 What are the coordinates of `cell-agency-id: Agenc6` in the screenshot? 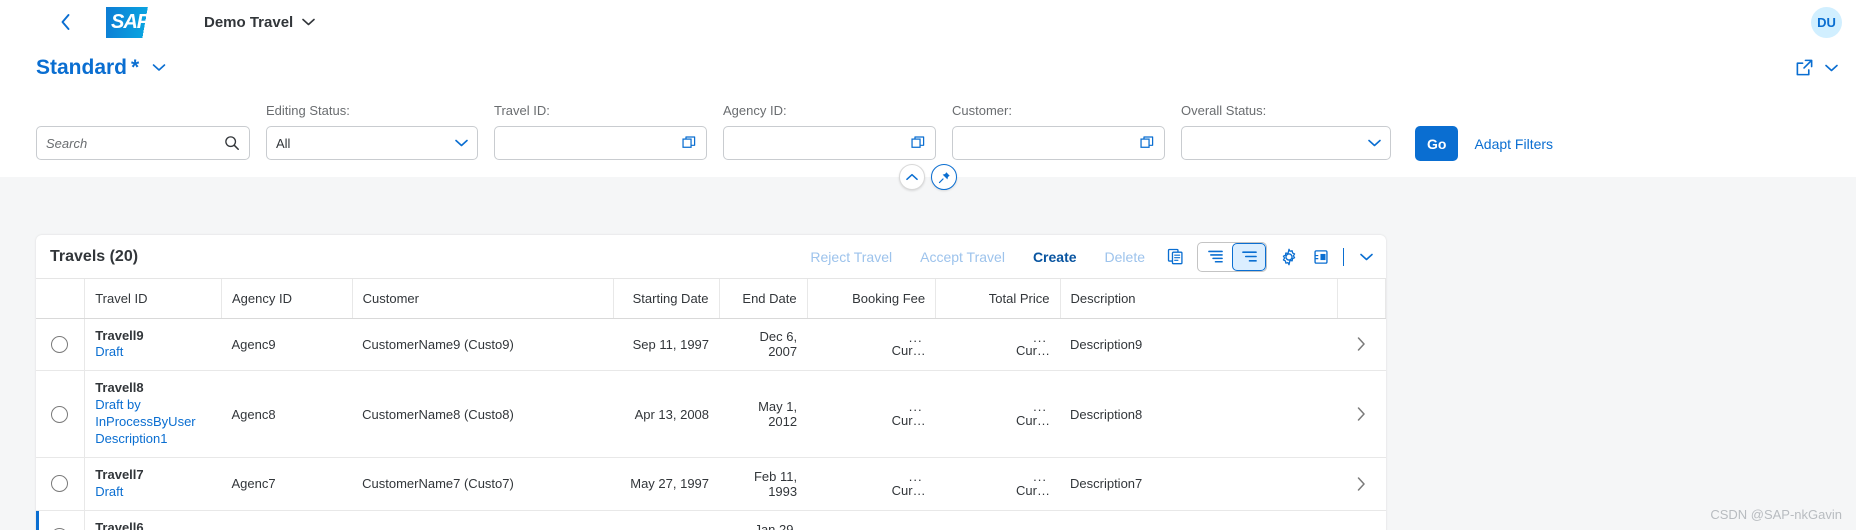 It's located at (287, 520).